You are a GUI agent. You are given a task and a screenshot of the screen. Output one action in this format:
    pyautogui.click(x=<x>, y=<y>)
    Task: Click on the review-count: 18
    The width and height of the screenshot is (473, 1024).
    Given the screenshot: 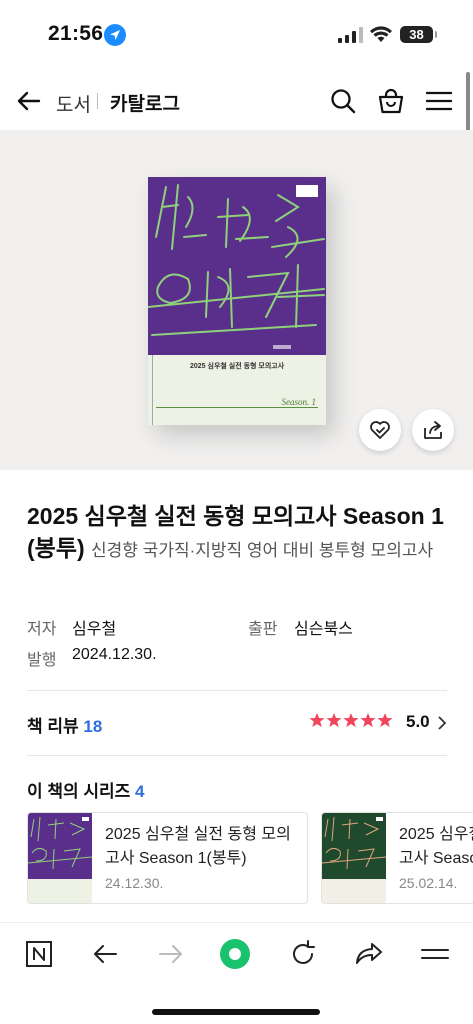 What is the action you would take?
    pyautogui.click(x=93, y=726)
    